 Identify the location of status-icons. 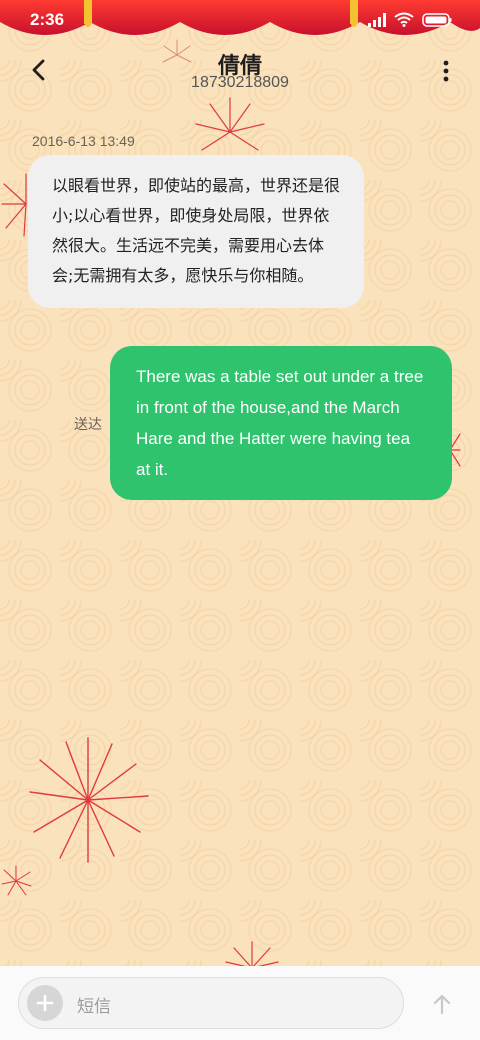
(410, 19).